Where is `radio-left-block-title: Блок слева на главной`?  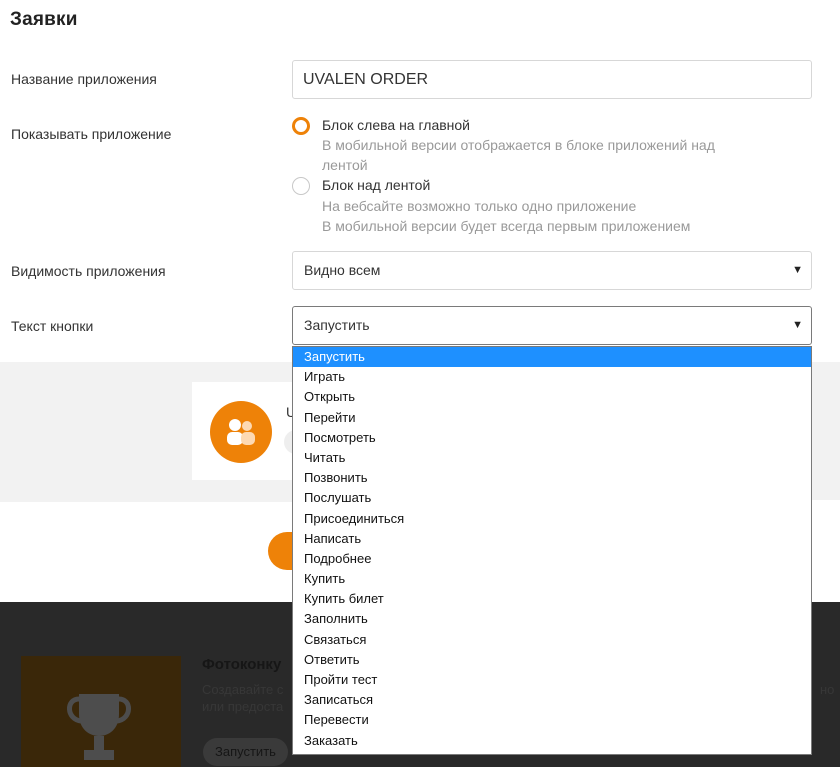
radio-left-block-title: Блок слева на главной is located at coordinates (396, 125).